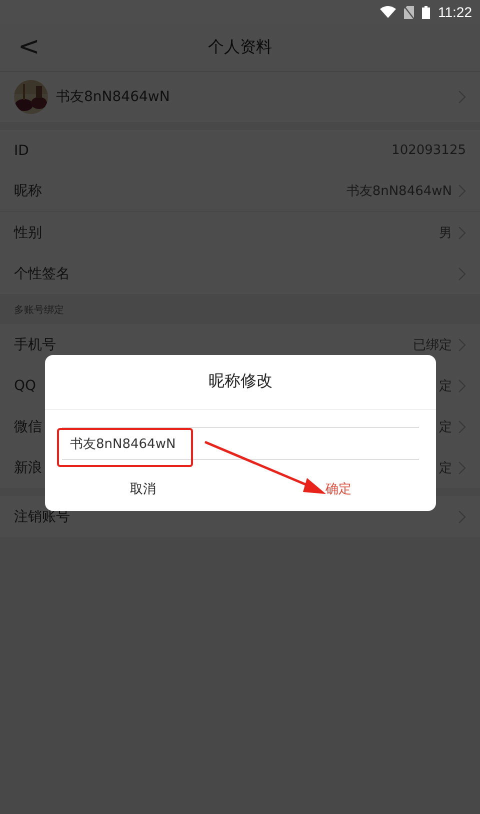 Image resolution: width=480 pixels, height=814 pixels. What do you see at coordinates (42, 273) in the screenshot?
I see `row-label: 个性签名` at bounding box center [42, 273].